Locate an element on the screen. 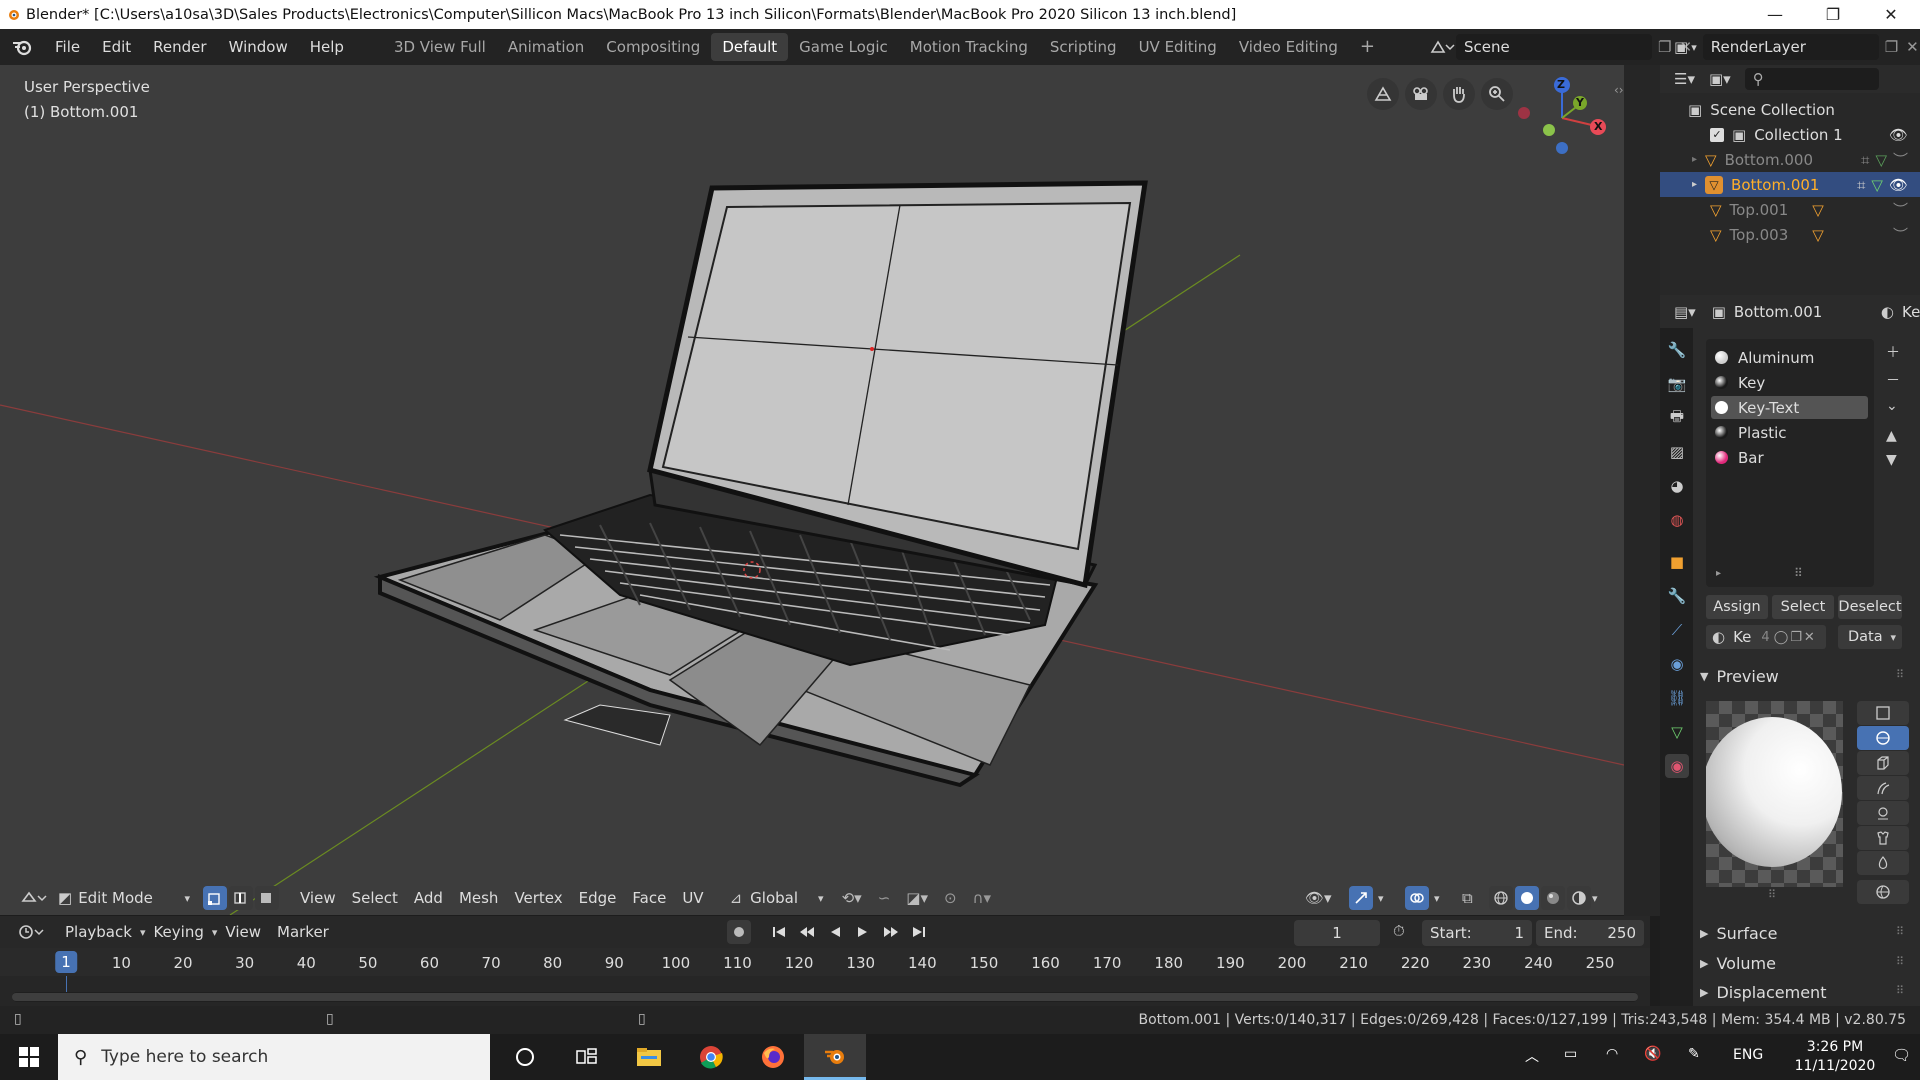 The image size is (1920, 1080). physics-tab-icon: ◉ is located at coordinates (1677, 664).